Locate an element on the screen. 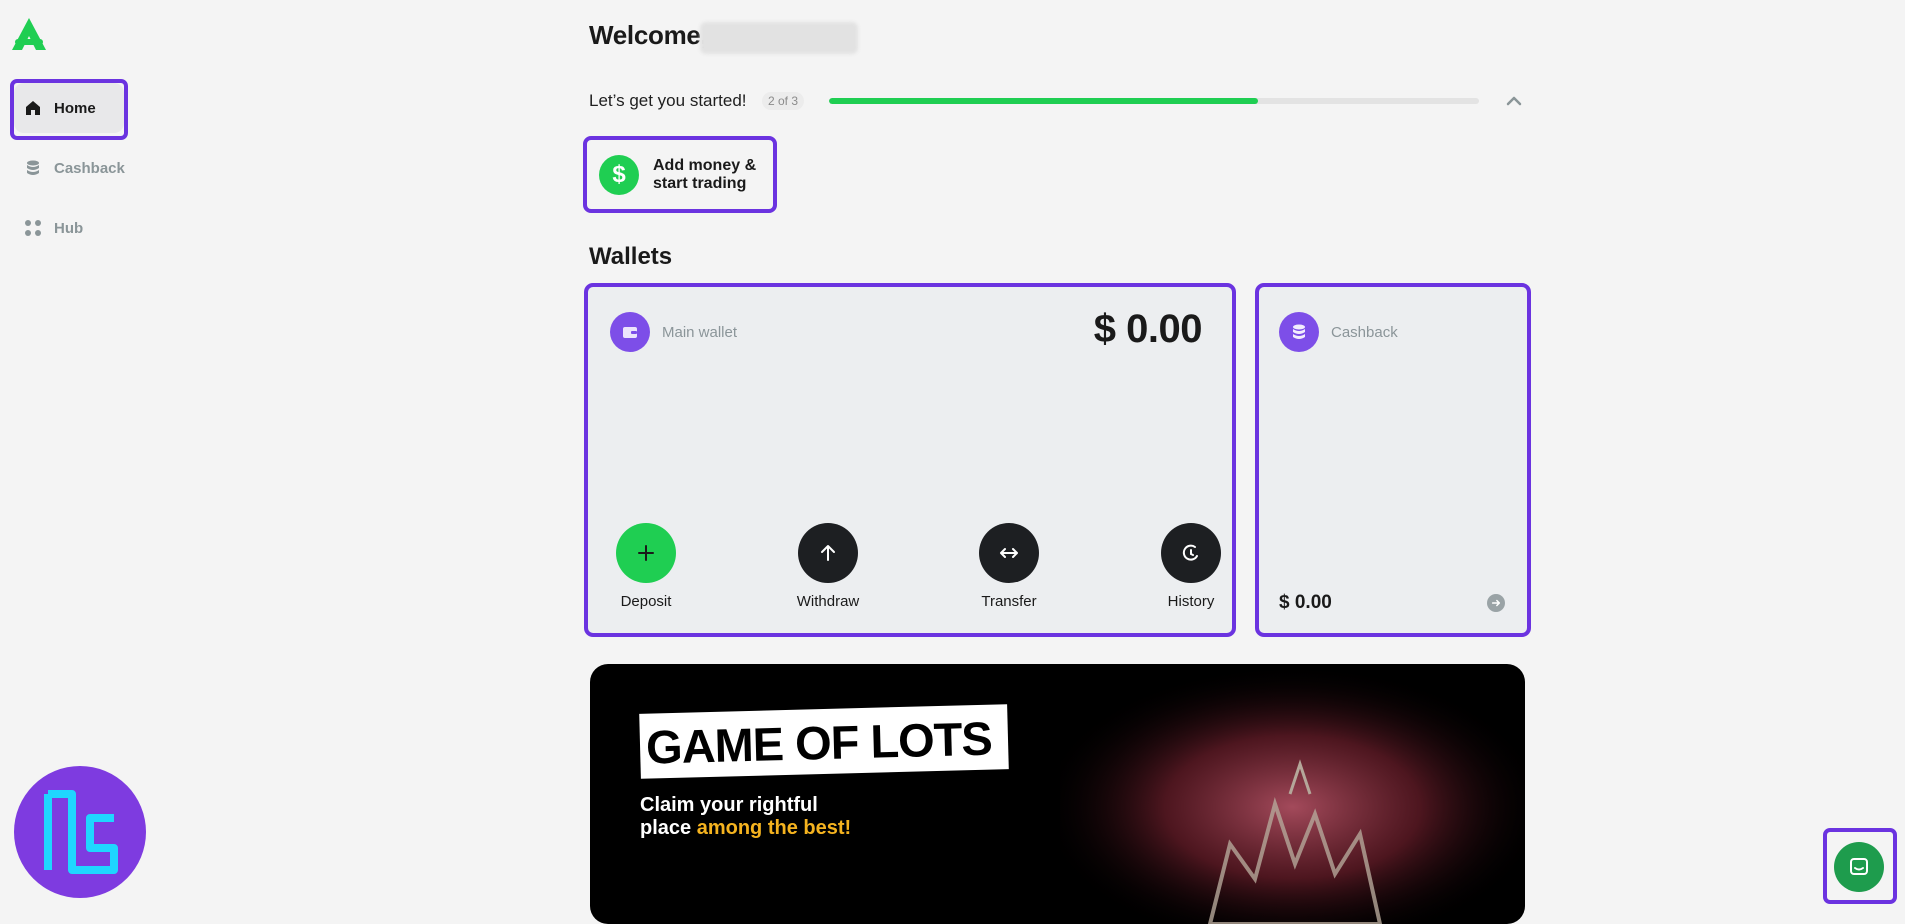  crown-flame-illustration is located at coordinates (1292, 794).